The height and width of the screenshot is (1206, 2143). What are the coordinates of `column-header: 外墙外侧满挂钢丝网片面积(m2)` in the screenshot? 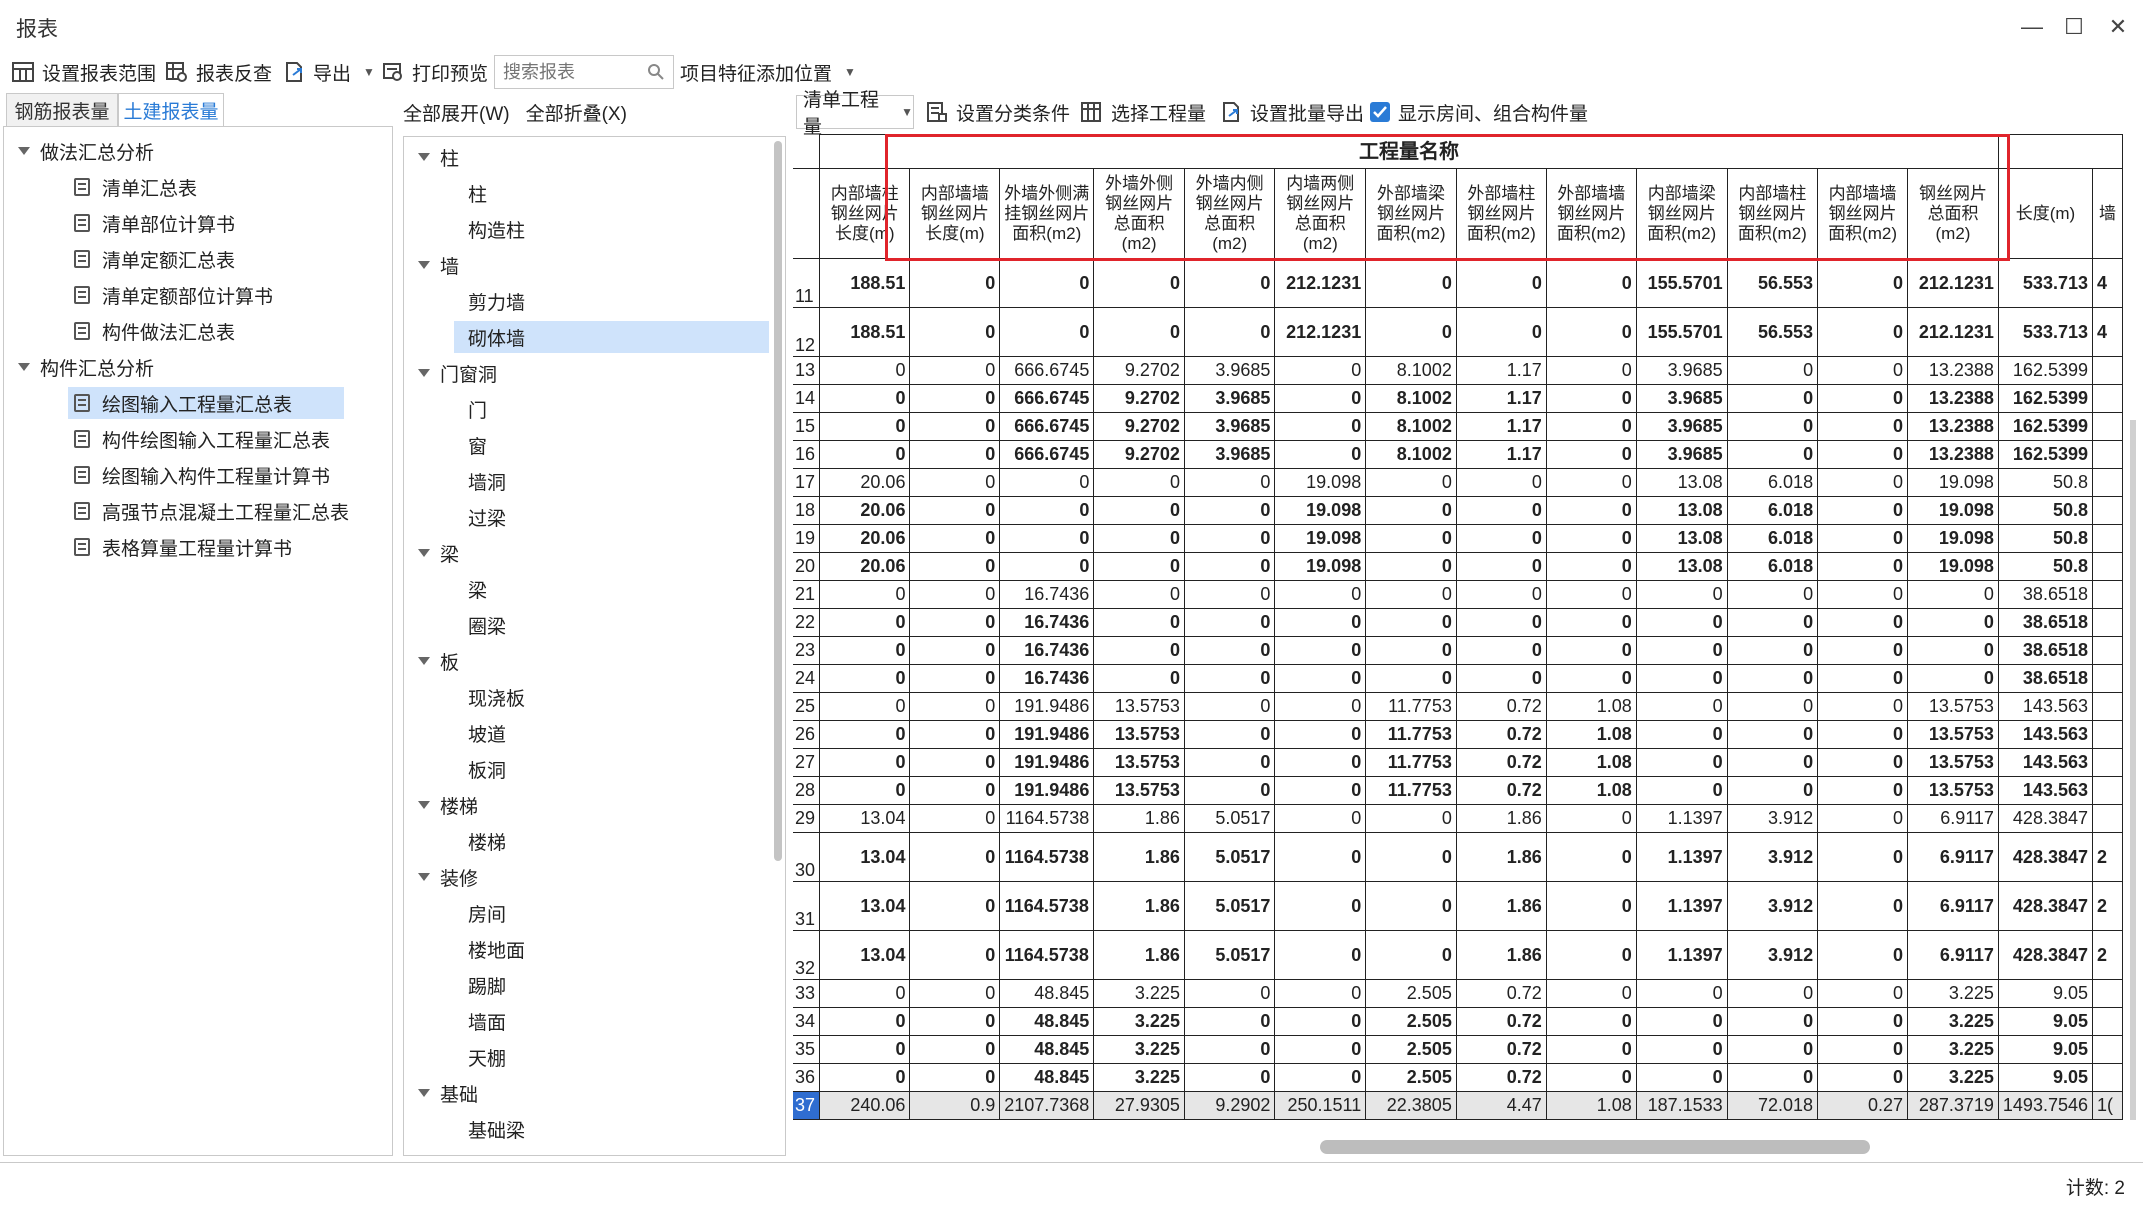 It's located at (1047, 213).